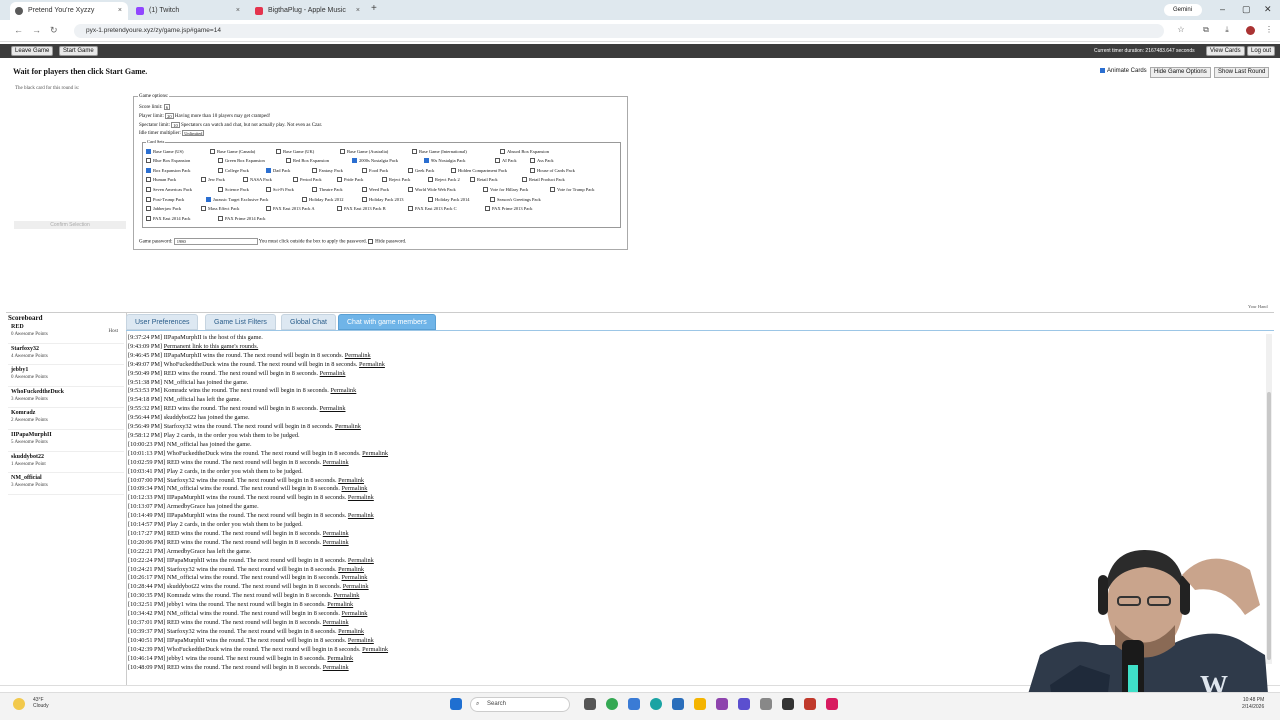 The width and height of the screenshot is (1280, 720). What do you see at coordinates (1183, 10) in the screenshot?
I see `gemini-button: Gemini` at bounding box center [1183, 10].